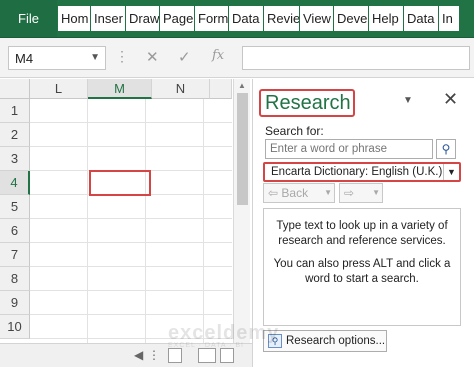 The height and width of the screenshot is (367, 474). Describe the element at coordinates (108, 18) in the screenshot. I see `tab-insert: Inser` at that location.